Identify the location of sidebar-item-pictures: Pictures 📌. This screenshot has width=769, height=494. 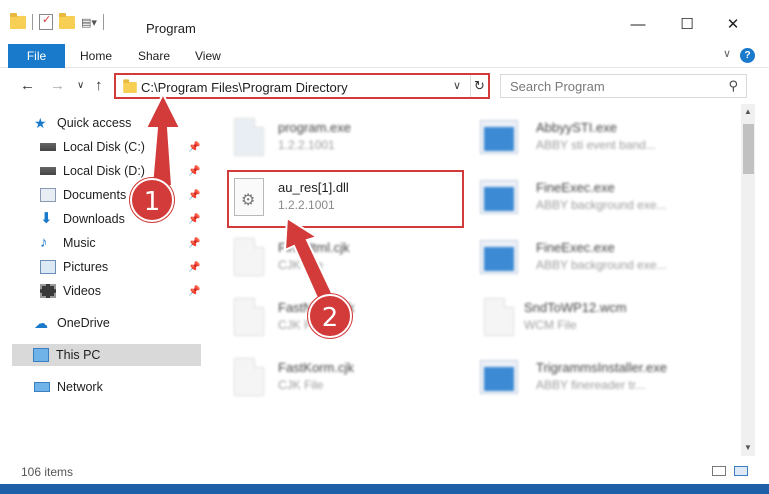
(103, 267).